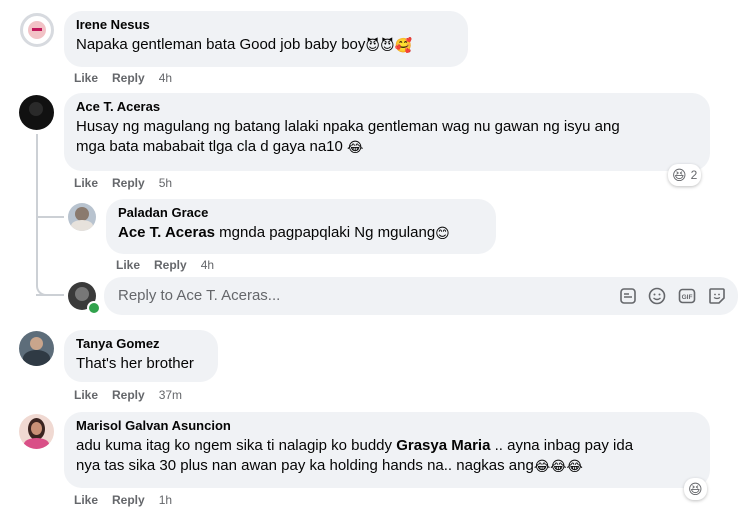 The height and width of the screenshot is (513, 750). Describe the element at coordinates (562, 445) in the screenshot. I see `comment-text-line1-end: .. ayna inbag pay ida` at that location.